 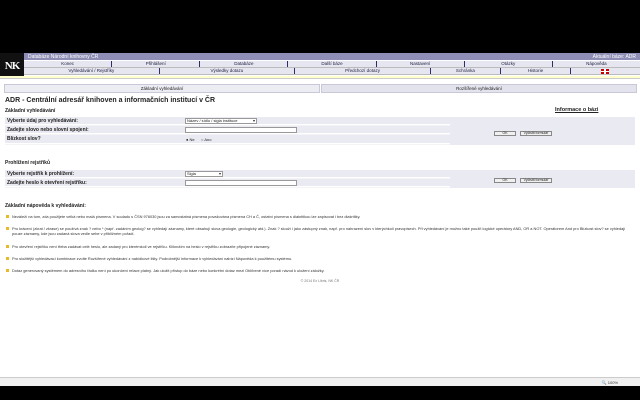 What do you see at coordinates (241, 130) in the screenshot?
I see `query-input` at bounding box center [241, 130].